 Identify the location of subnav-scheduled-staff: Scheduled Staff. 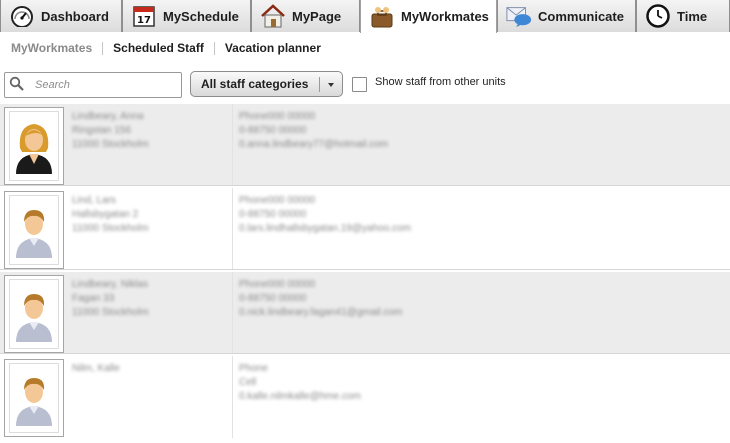
(158, 48).